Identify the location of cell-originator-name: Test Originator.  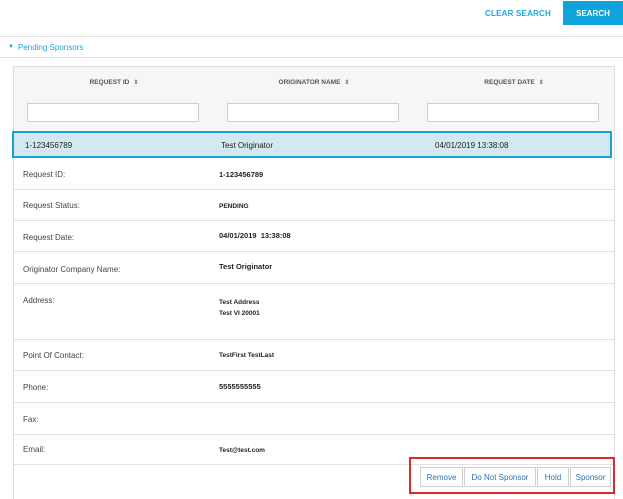
(247, 145).